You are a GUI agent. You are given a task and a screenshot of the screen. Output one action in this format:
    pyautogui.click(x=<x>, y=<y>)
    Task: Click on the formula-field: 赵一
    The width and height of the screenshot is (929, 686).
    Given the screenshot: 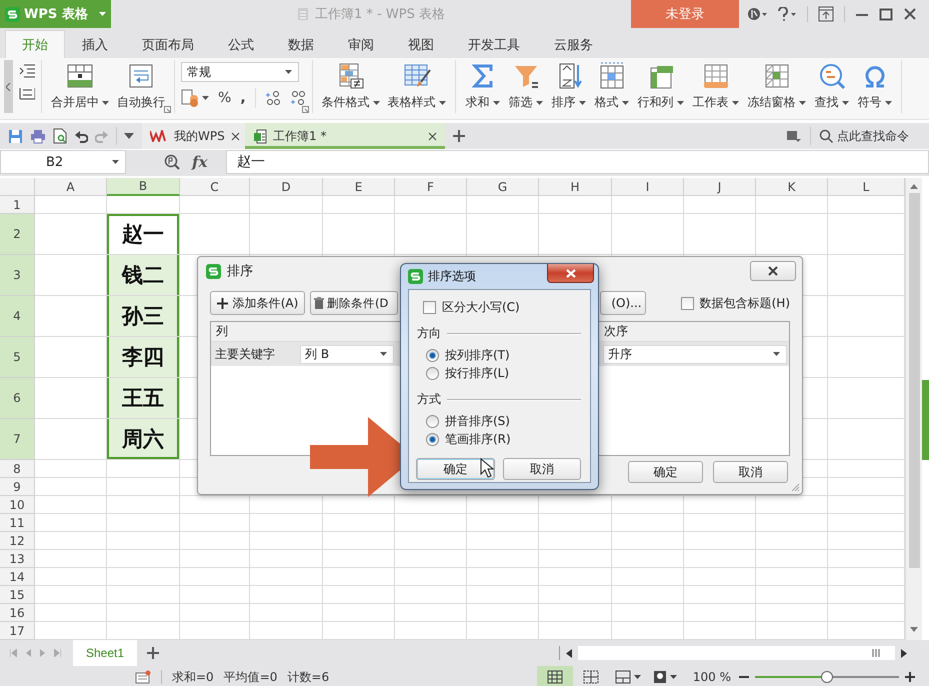 What is the action you would take?
    pyautogui.click(x=577, y=162)
    